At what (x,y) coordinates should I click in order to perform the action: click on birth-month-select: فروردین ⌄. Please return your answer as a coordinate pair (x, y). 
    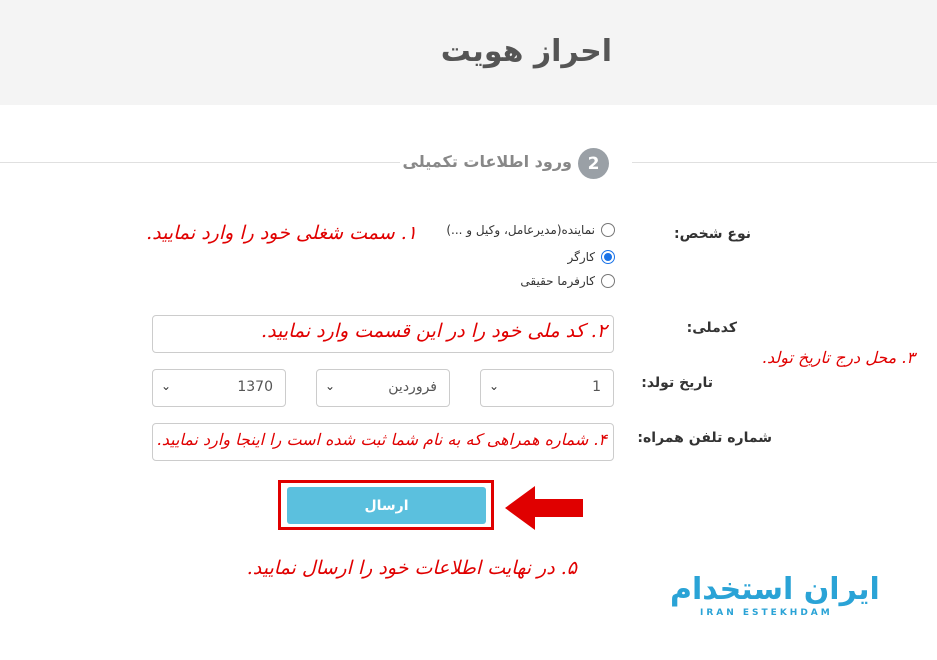
    Looking at the image, I should click on (383, 388).